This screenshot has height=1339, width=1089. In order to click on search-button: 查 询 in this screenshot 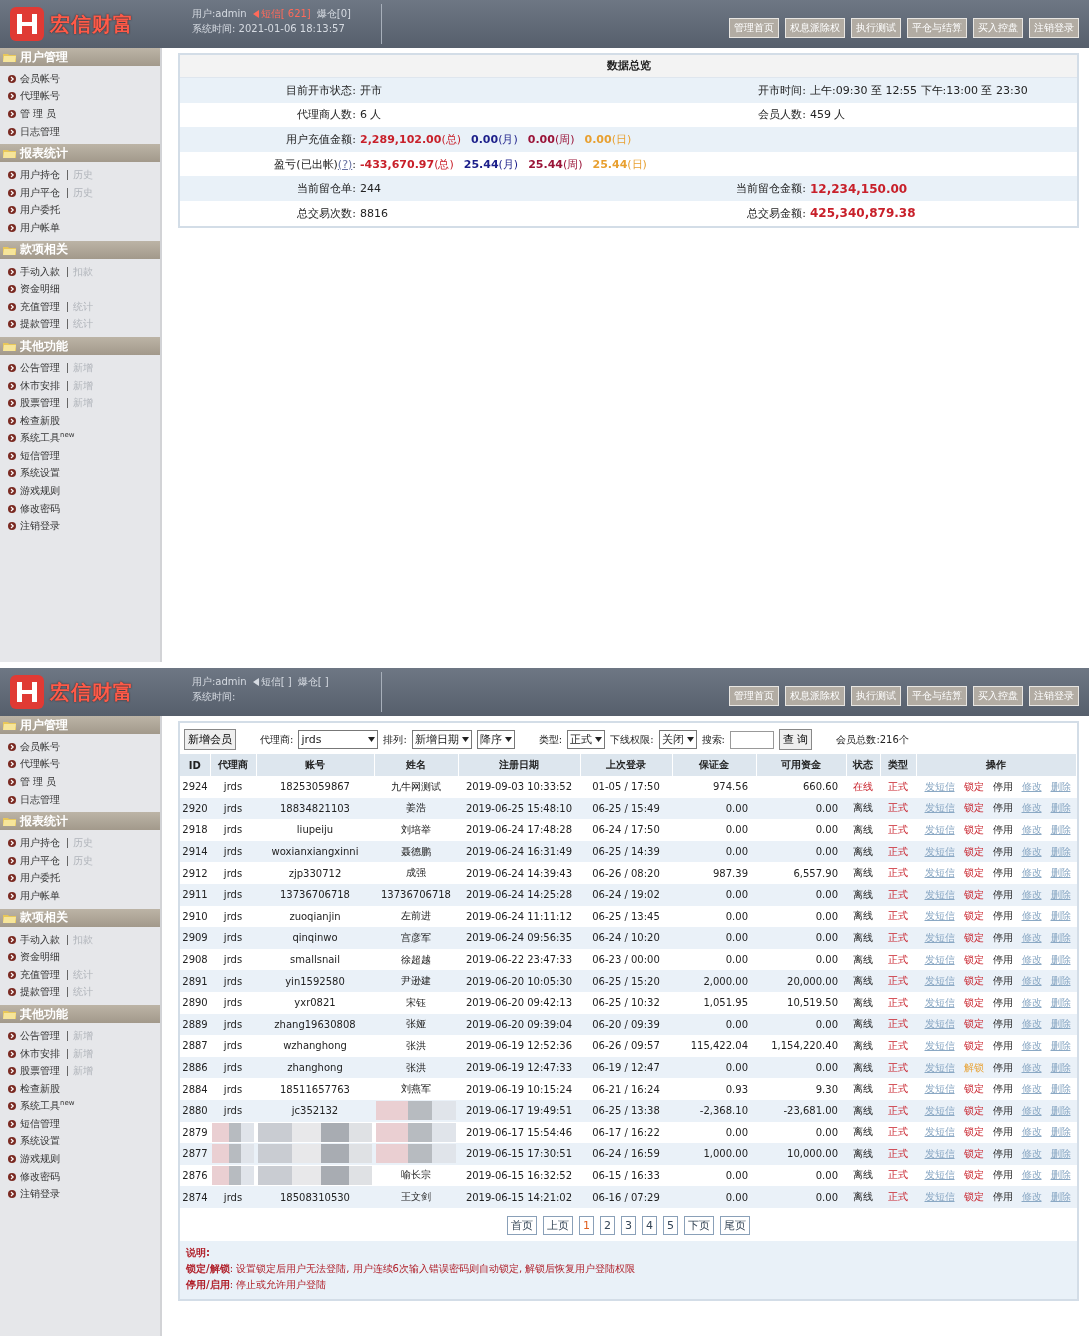, I will do `click(795, 739)`.